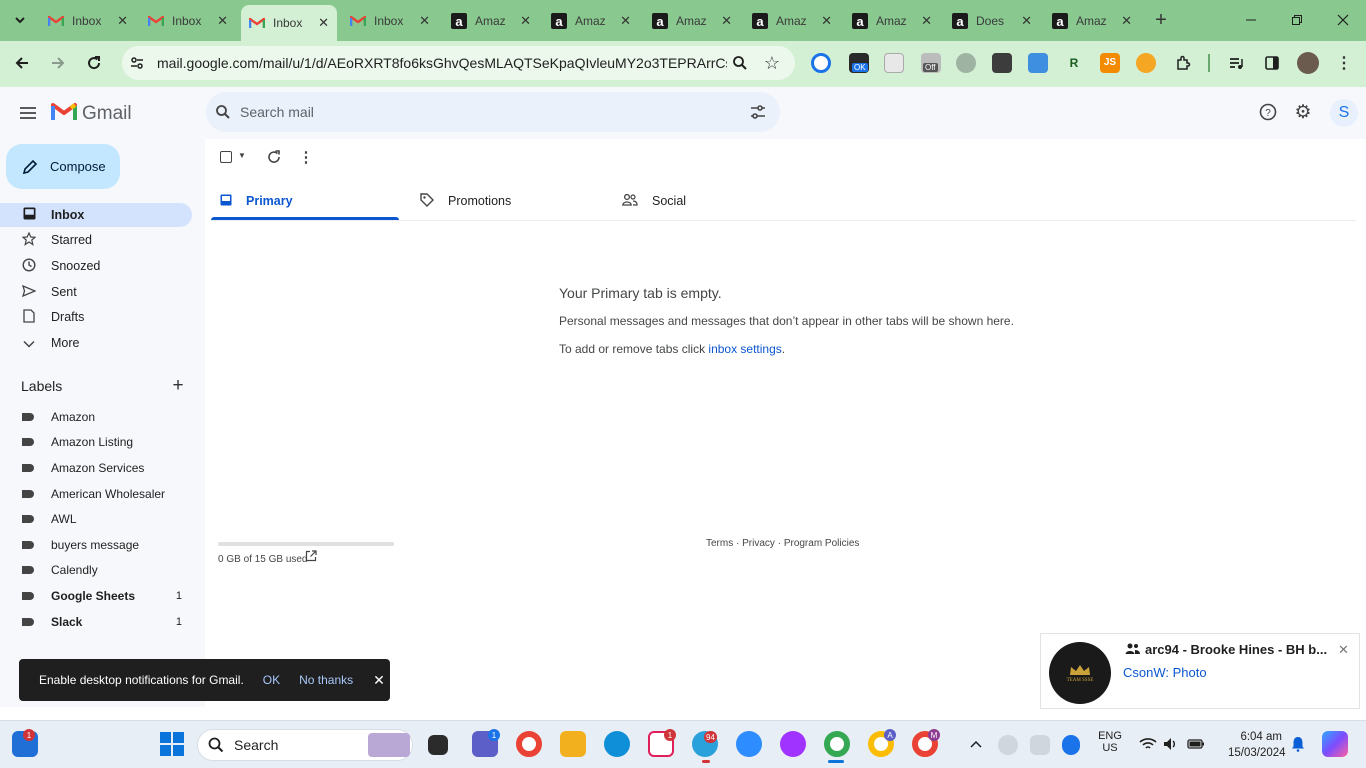 Image resolution: width=1366 pixels, height=768 pixels. Describe the element at coordinates (172, 744) in the screenshot. I see `windows-start-icon` at that location.